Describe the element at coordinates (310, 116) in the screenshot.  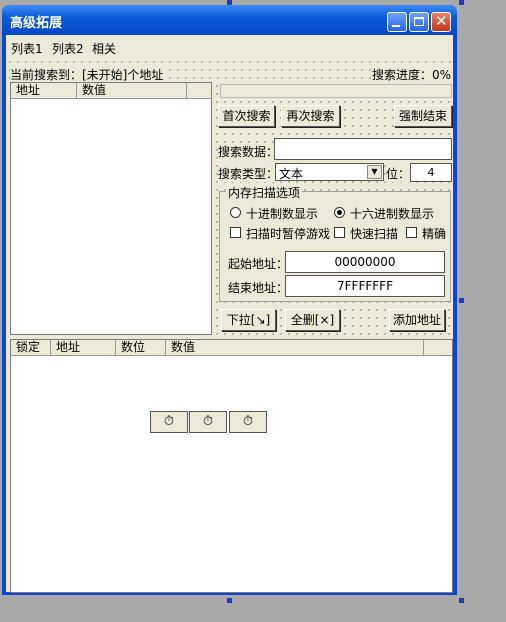
I see `next-search-button: 再次搜索` at that location.